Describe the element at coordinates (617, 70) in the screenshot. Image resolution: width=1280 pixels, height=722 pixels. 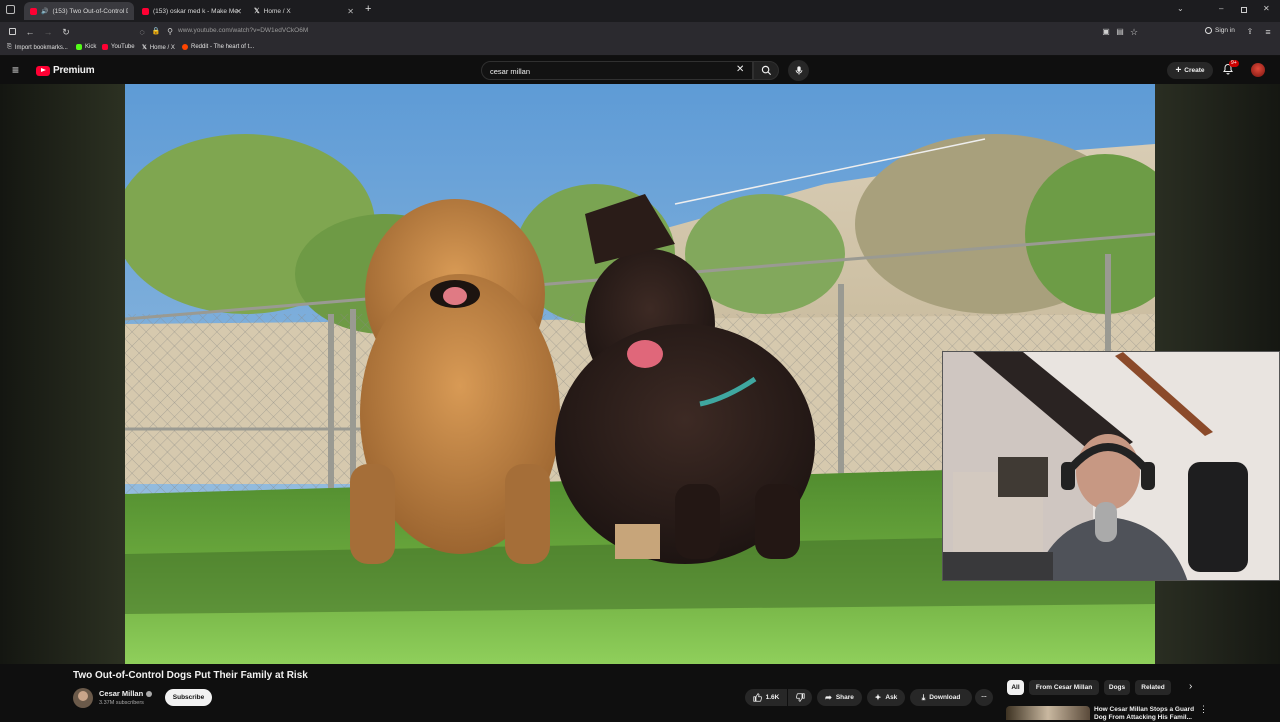
I see `search-input: cesar millan ✕` at that location.